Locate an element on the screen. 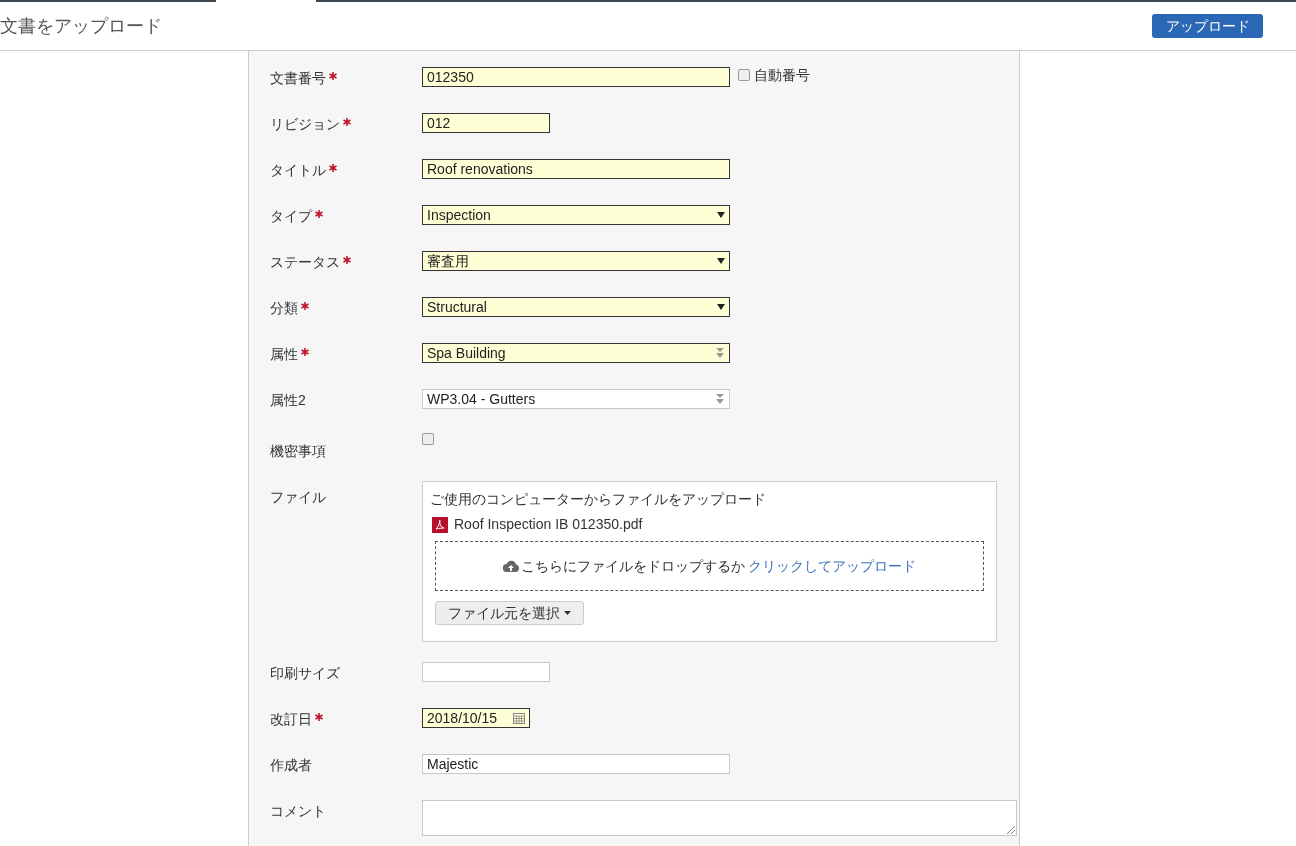 Image resolution: width=1296 pixels, height=846 pixels. field-label: 属性2 is located at coordinates (288, 400).